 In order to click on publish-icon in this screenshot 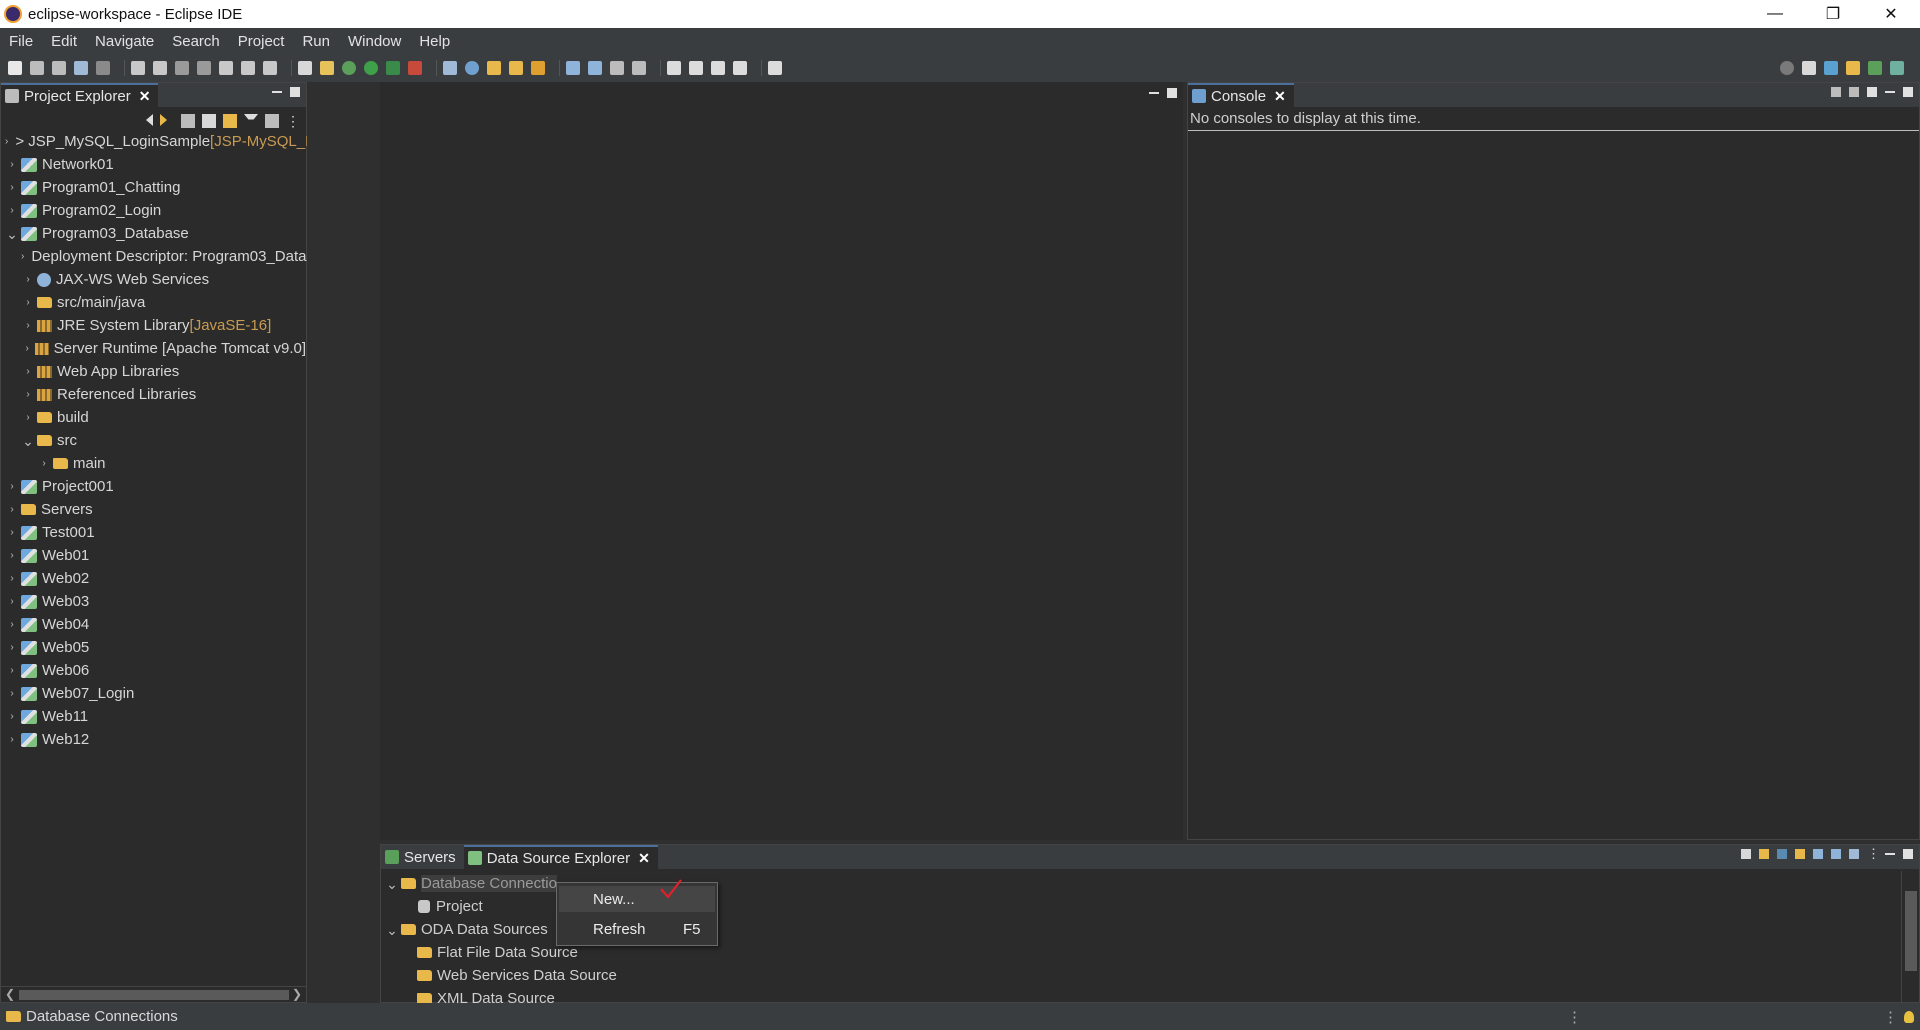, I will do `click(327, 68)`.